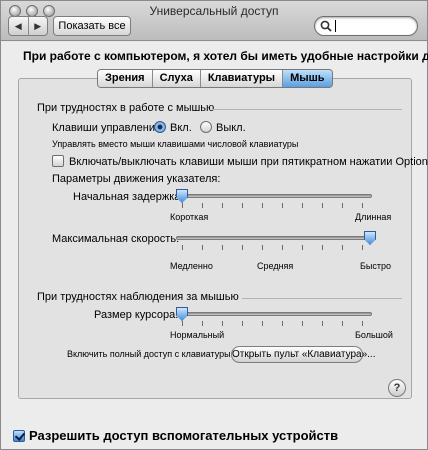 The width and height of the screenshot is (428, 450). What do you see at coordinates (197, 335) in the screenshot?
I see `cursor-size-min-label: Нормальный` at bounding box center [197, 335].